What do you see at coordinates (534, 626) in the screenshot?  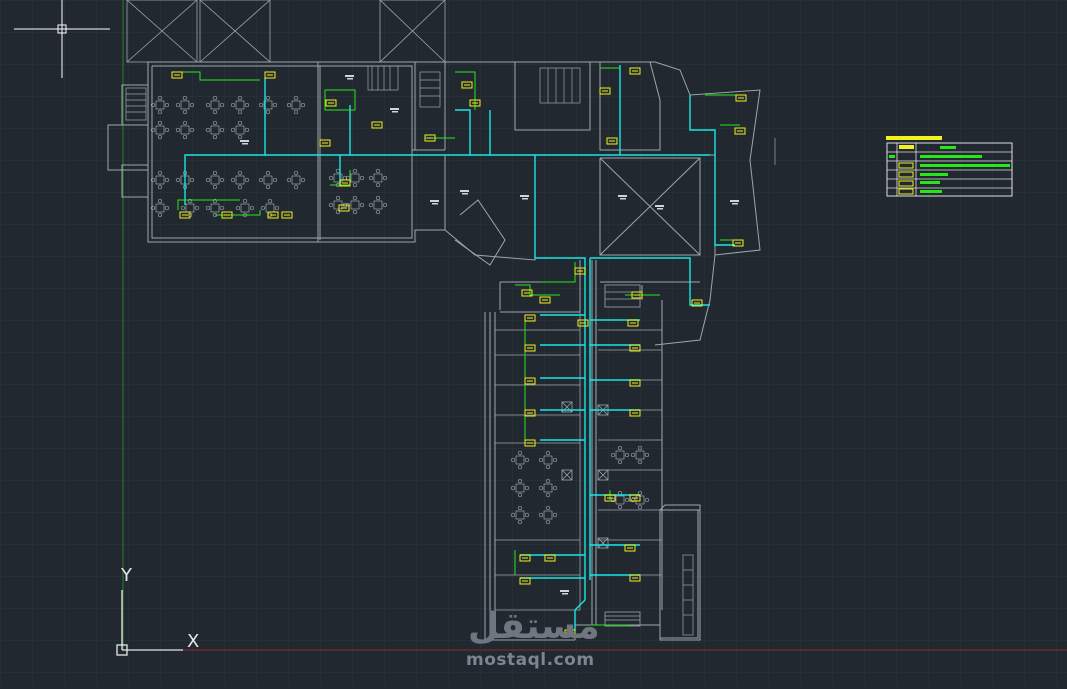 I see `watermark-logo: مستقل` at bounding box center [534, 626].